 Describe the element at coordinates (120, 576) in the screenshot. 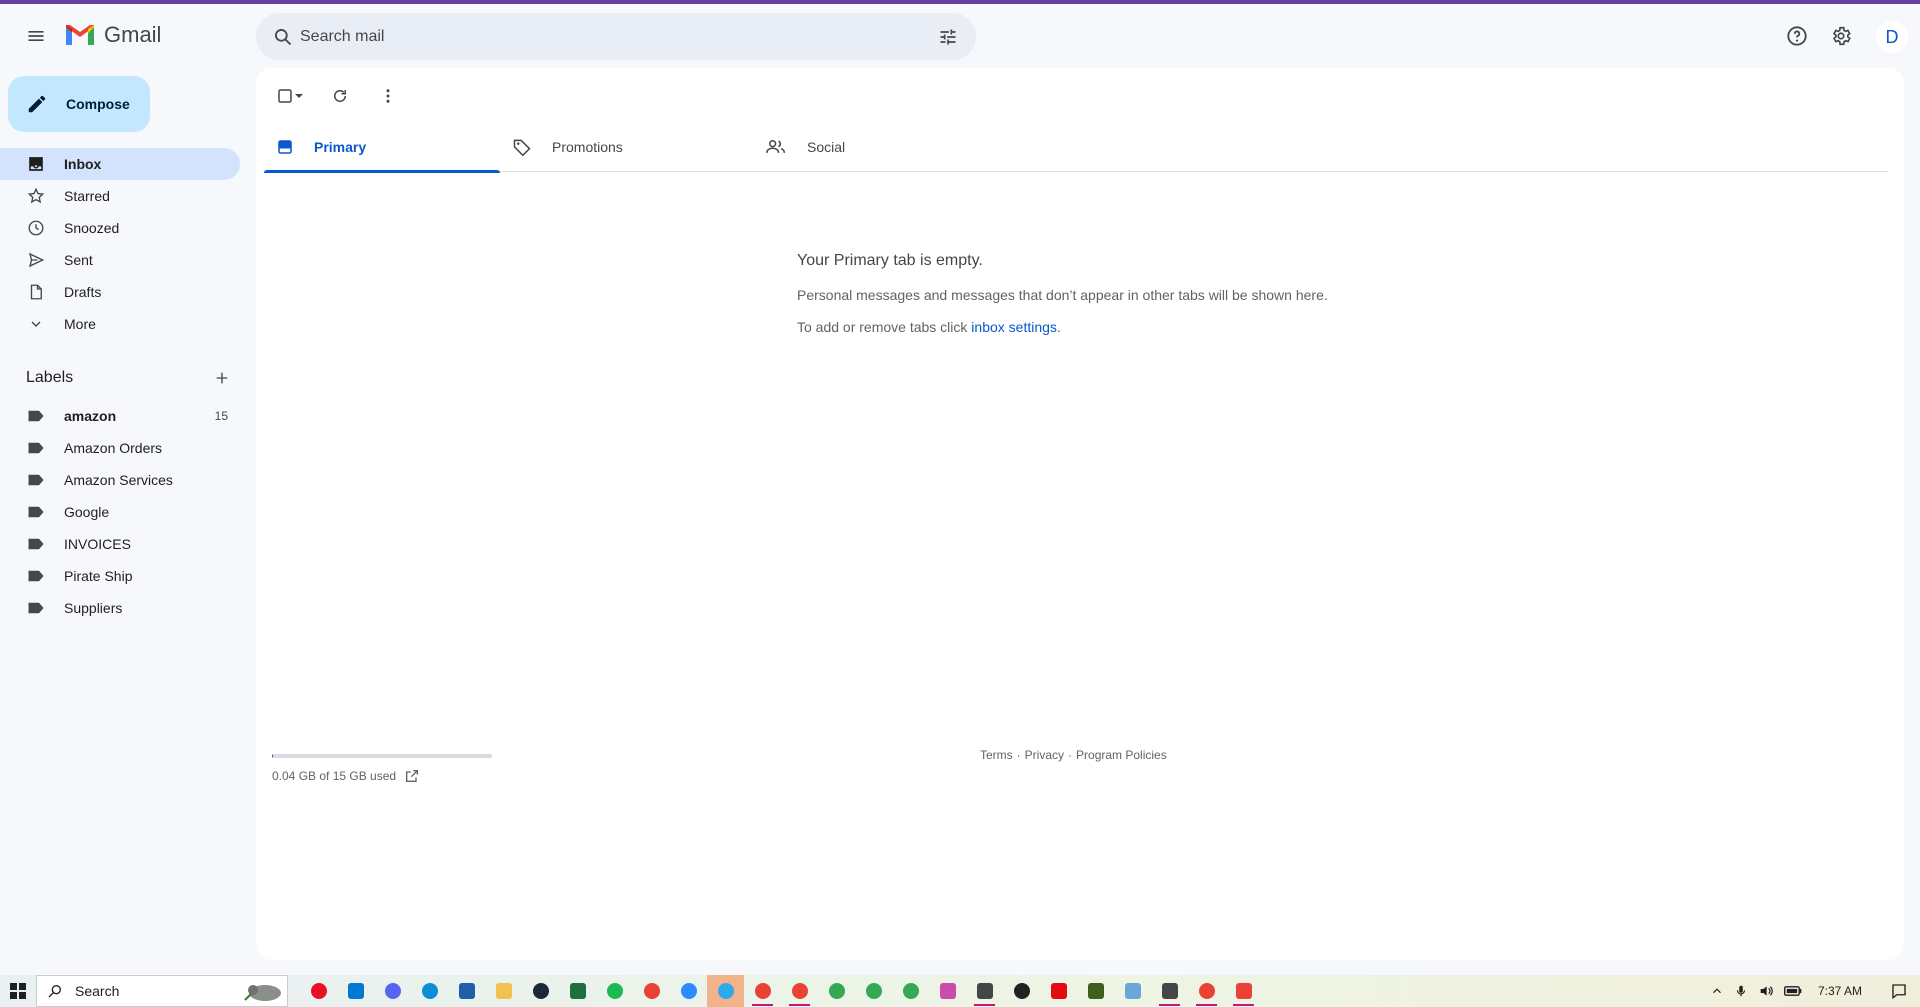

I see `label-item-pirate-ship: Pirate Ship` at that location.